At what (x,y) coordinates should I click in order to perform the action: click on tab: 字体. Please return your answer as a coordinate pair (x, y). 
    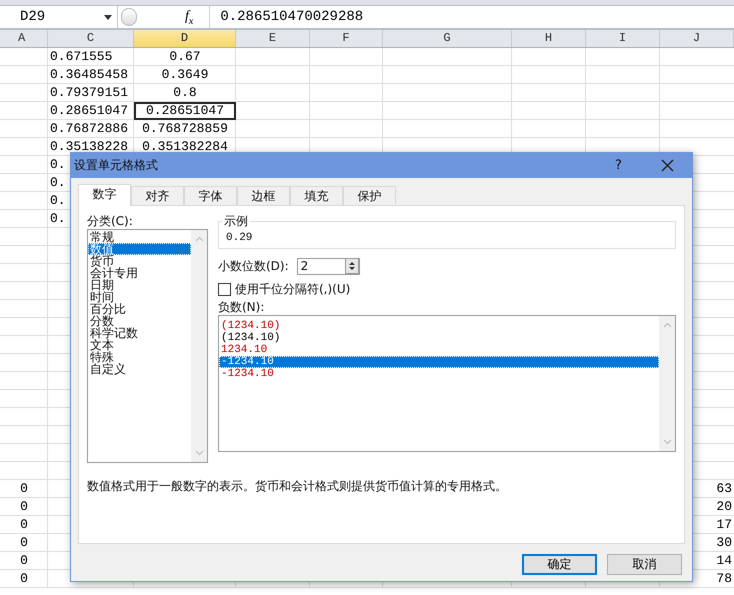
    Looking at the image, I should click on (210, 195).